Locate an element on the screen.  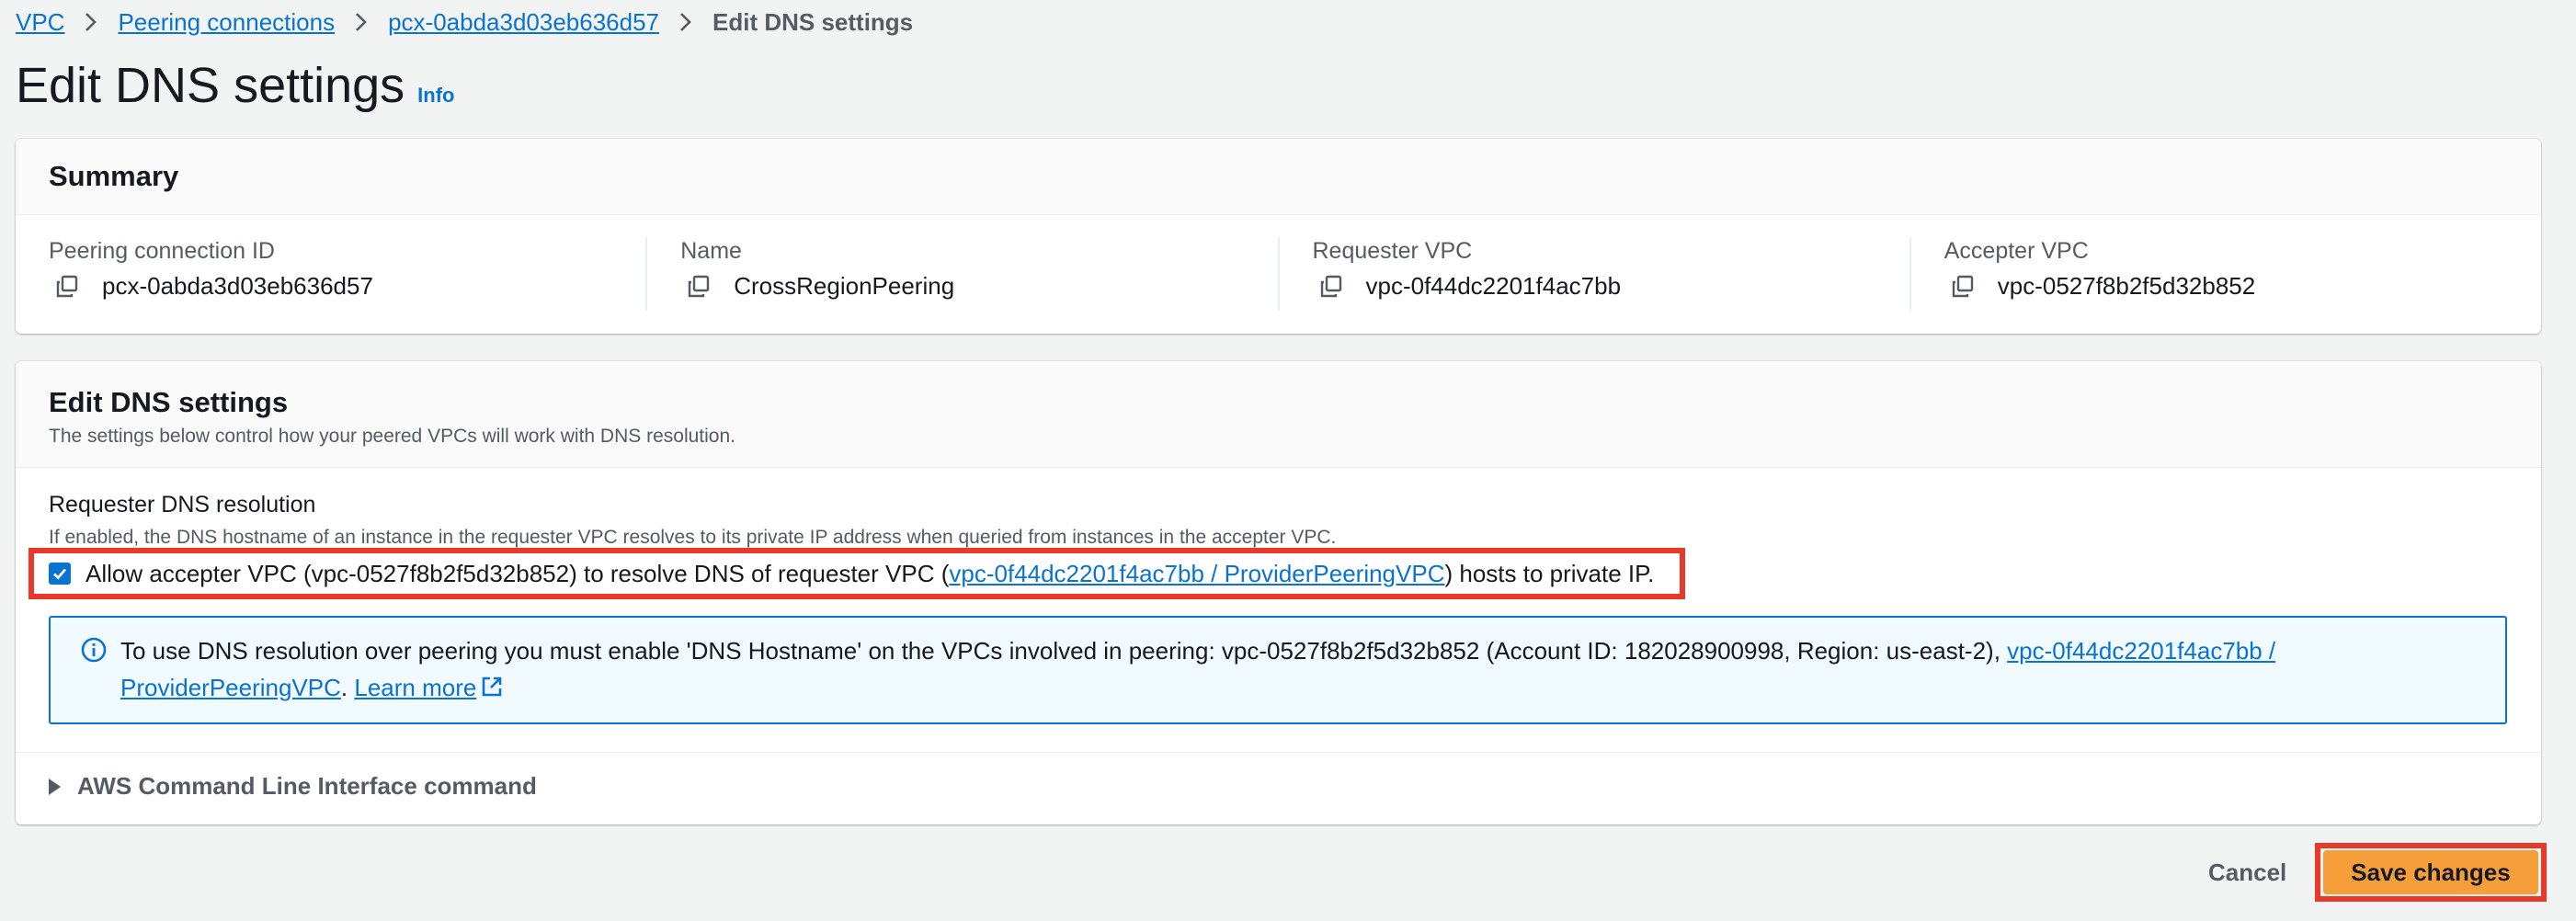
section-divider is located at coordinates (1278, 752).